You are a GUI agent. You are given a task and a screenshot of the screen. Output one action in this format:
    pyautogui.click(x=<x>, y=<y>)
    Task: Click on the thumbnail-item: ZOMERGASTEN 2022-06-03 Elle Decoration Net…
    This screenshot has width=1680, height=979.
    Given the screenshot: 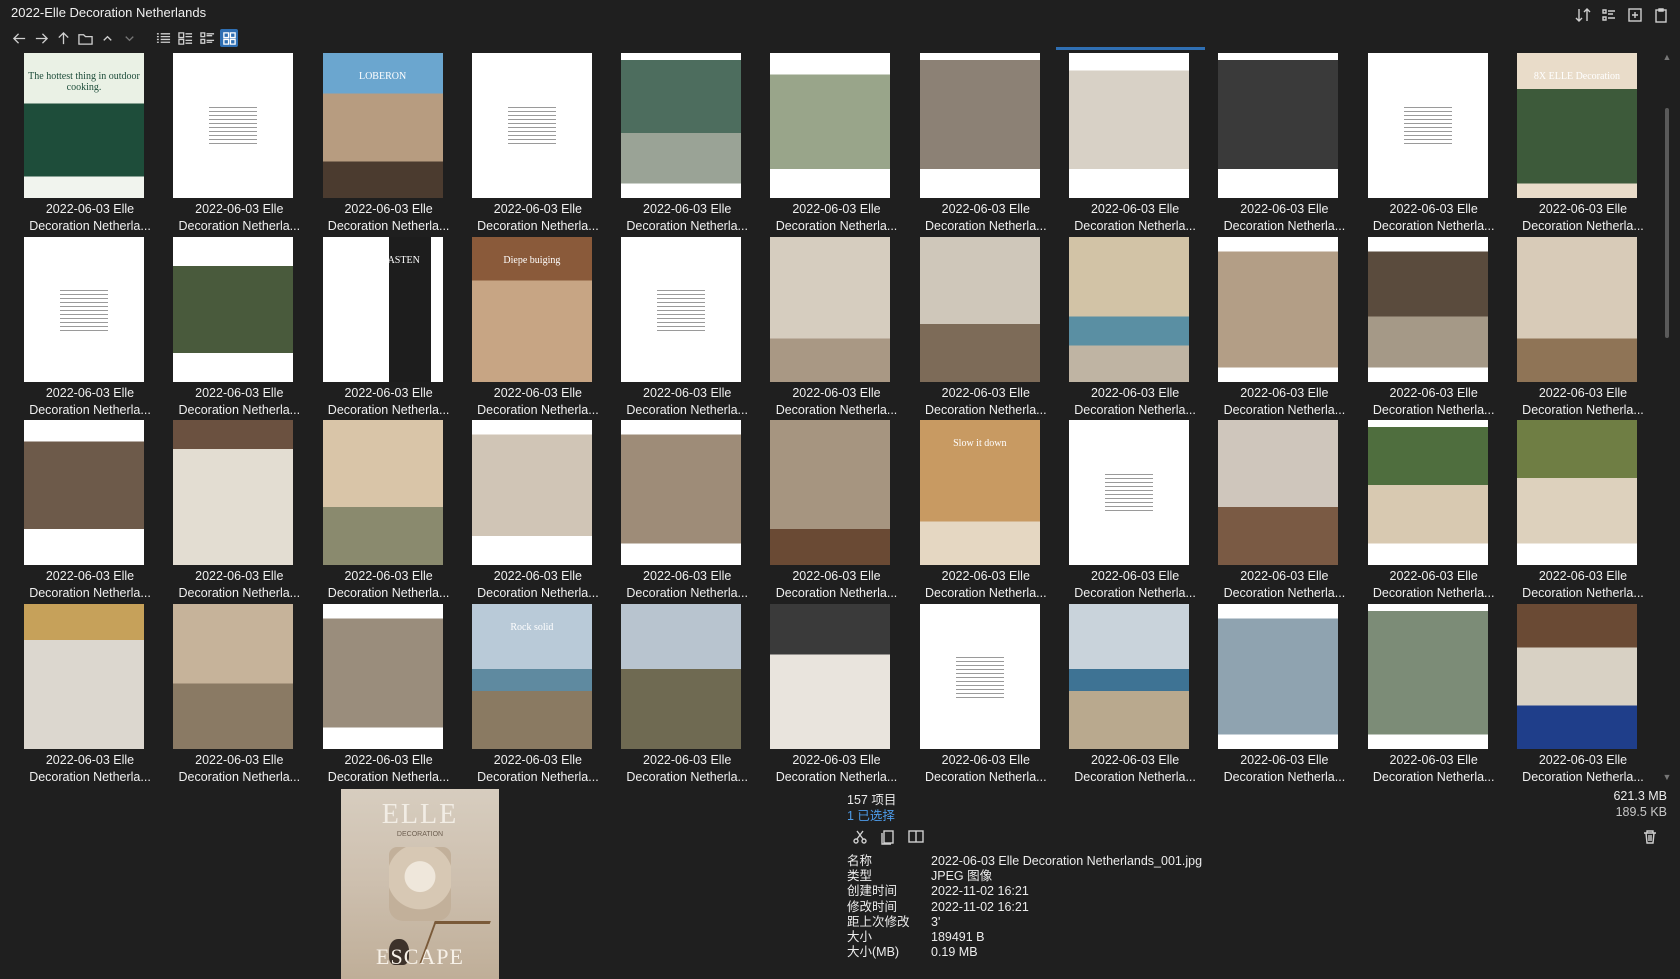 What is the action you would take?
    pyautogui.click(x=391, y=328)
    